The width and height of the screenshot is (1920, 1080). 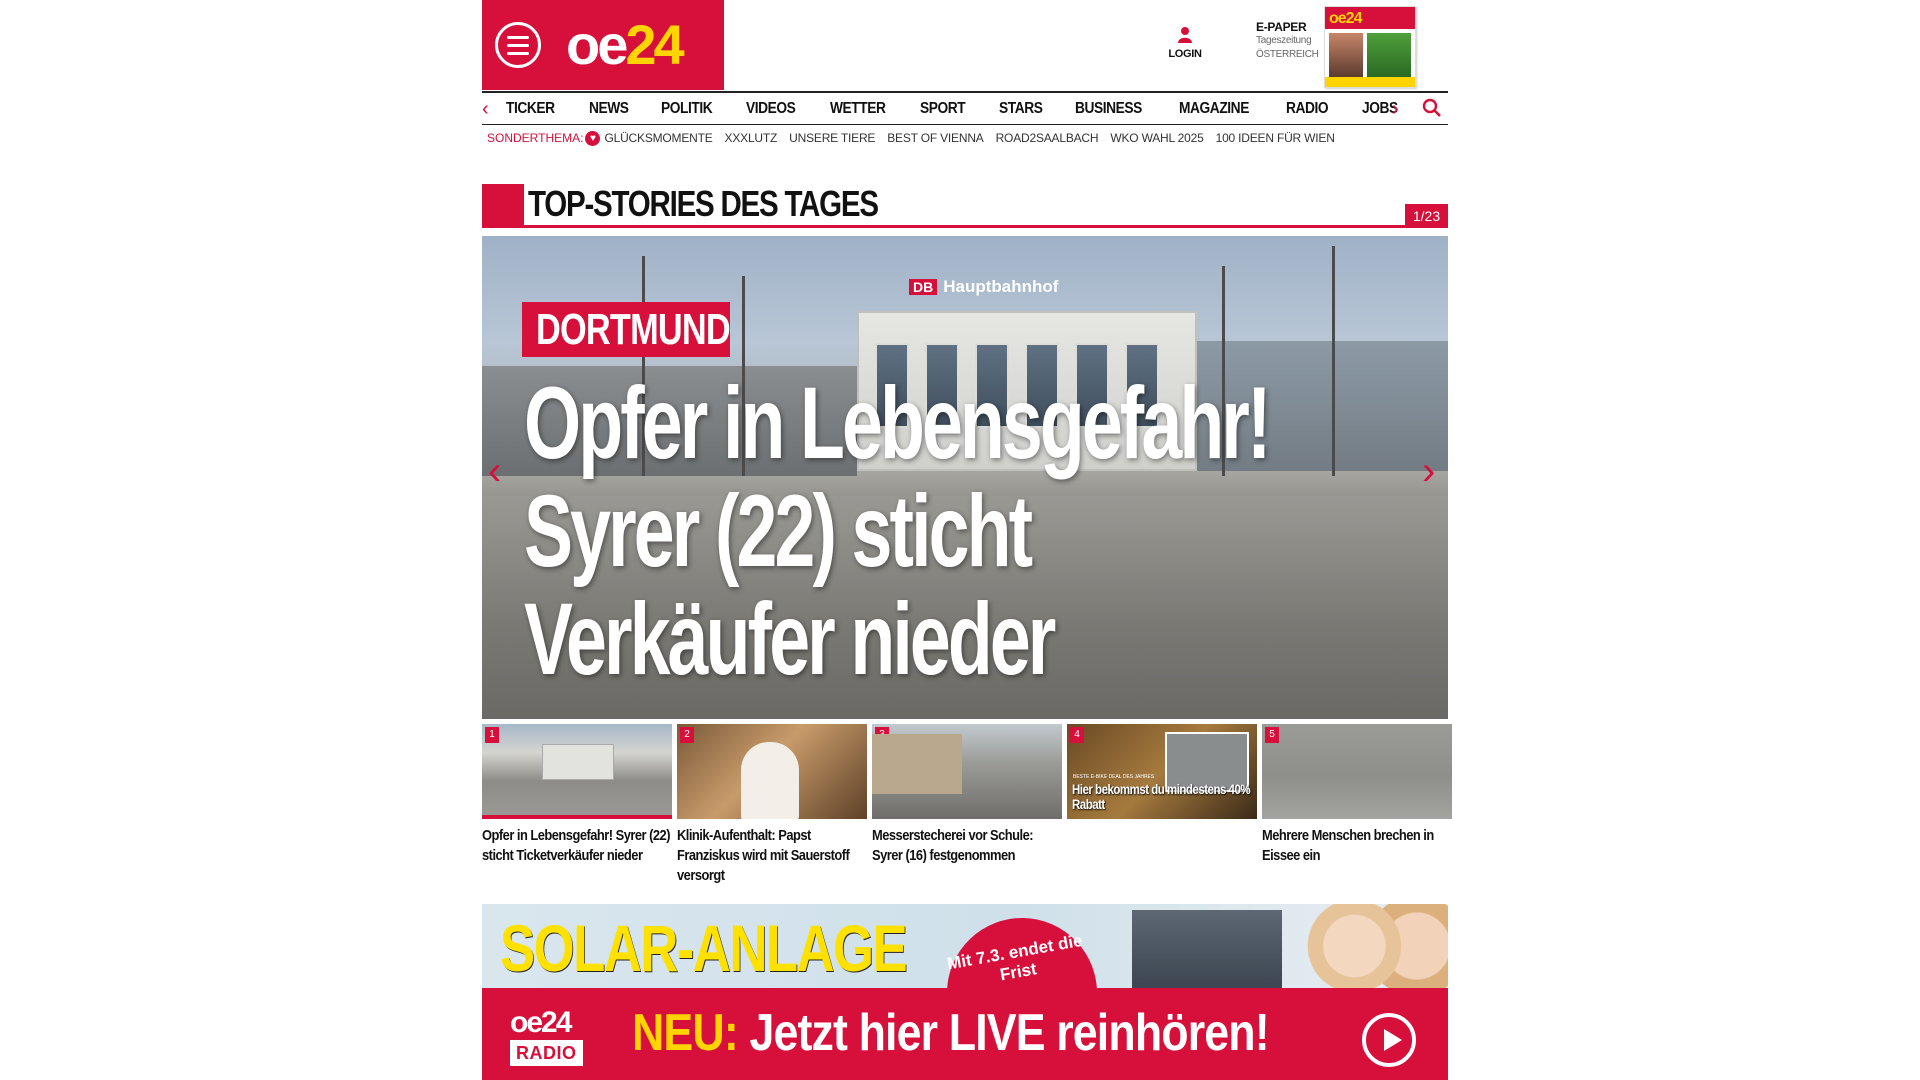 I want to click on radio-logo-top: oe24, so click(x=541, y=1022).